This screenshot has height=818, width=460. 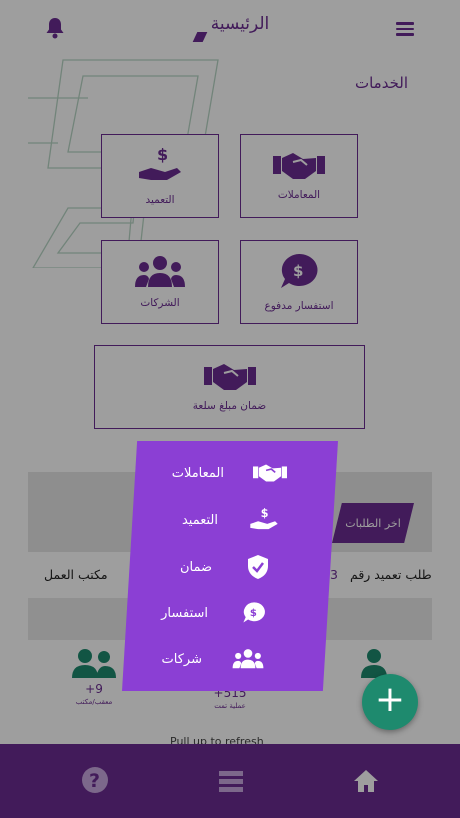 What do you see at coordinates (181, 659) in the screenshot?
I see `menu-item-label: شركات` at bounding box center [181, 659].